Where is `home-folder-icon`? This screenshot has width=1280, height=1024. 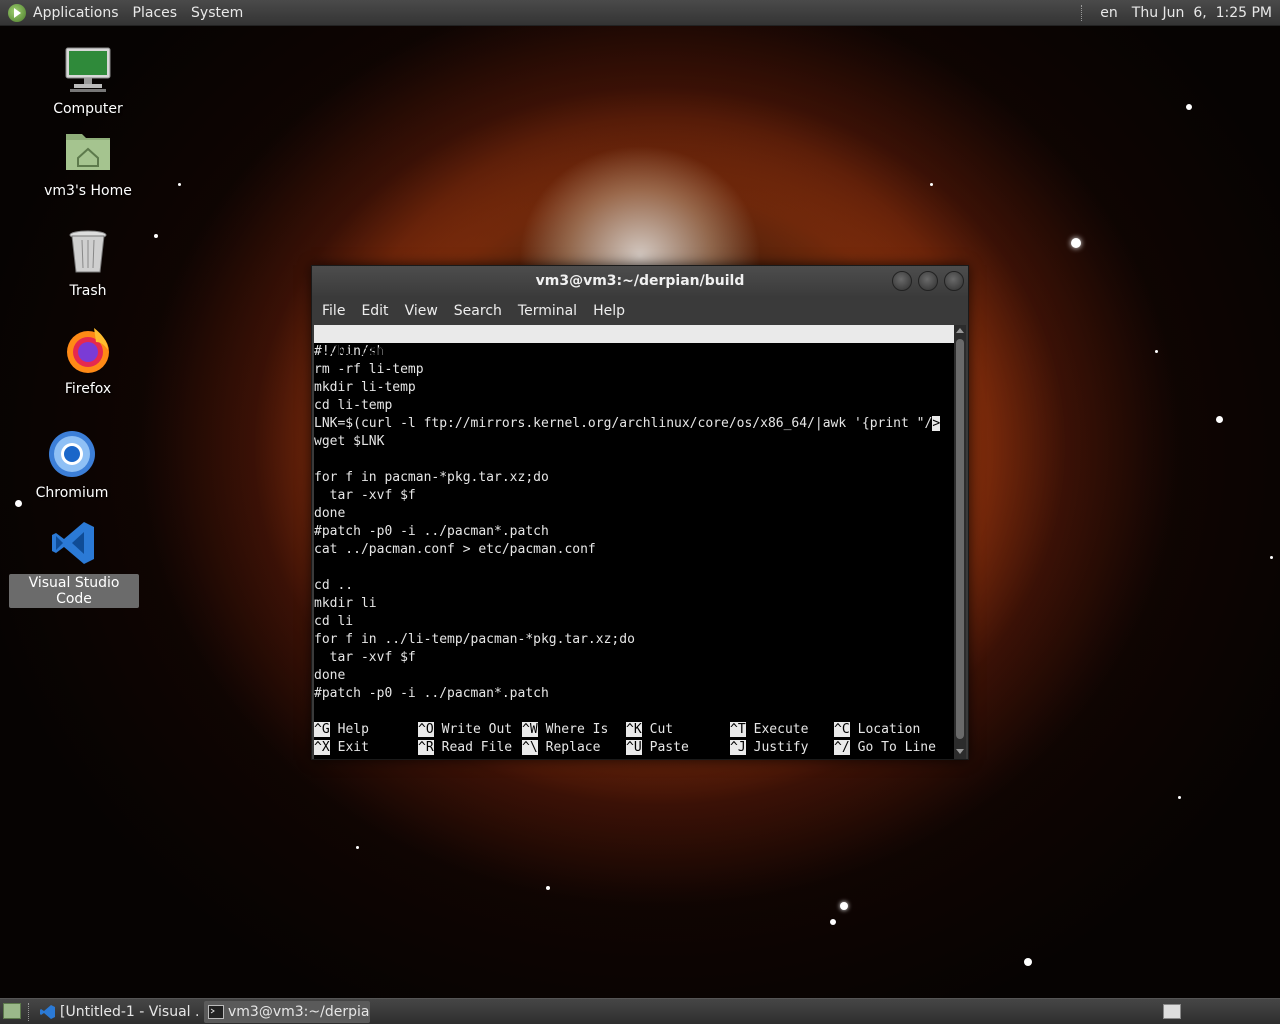
home-folder-icon is located at coordinates (88, 152).